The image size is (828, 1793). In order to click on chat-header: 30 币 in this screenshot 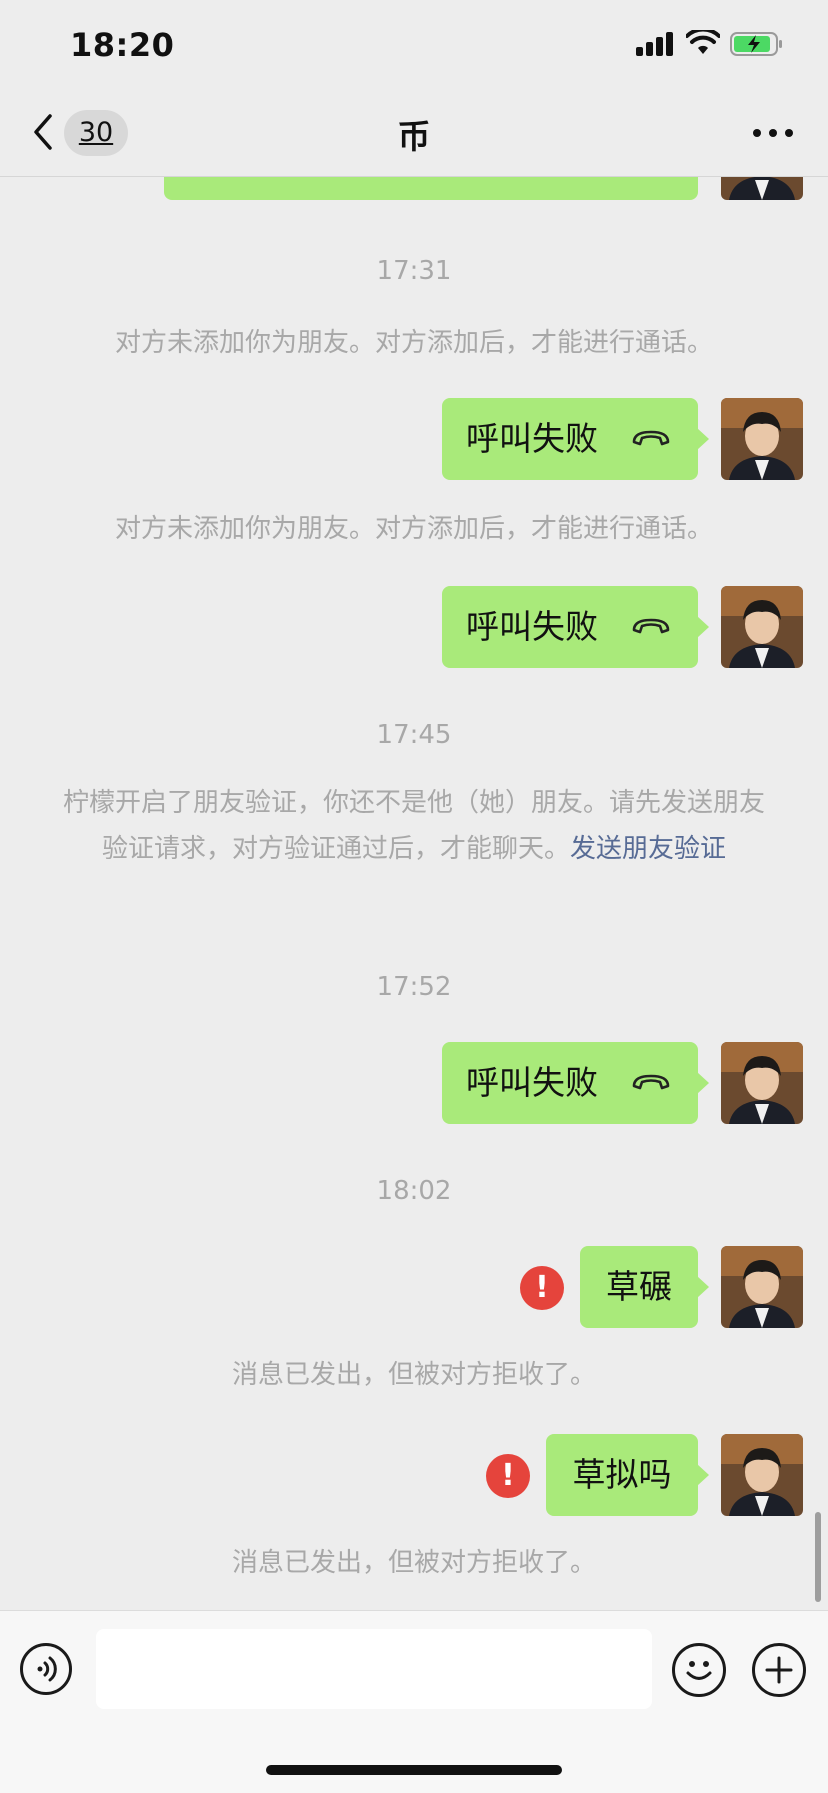, I will do `click(414, 133)`.